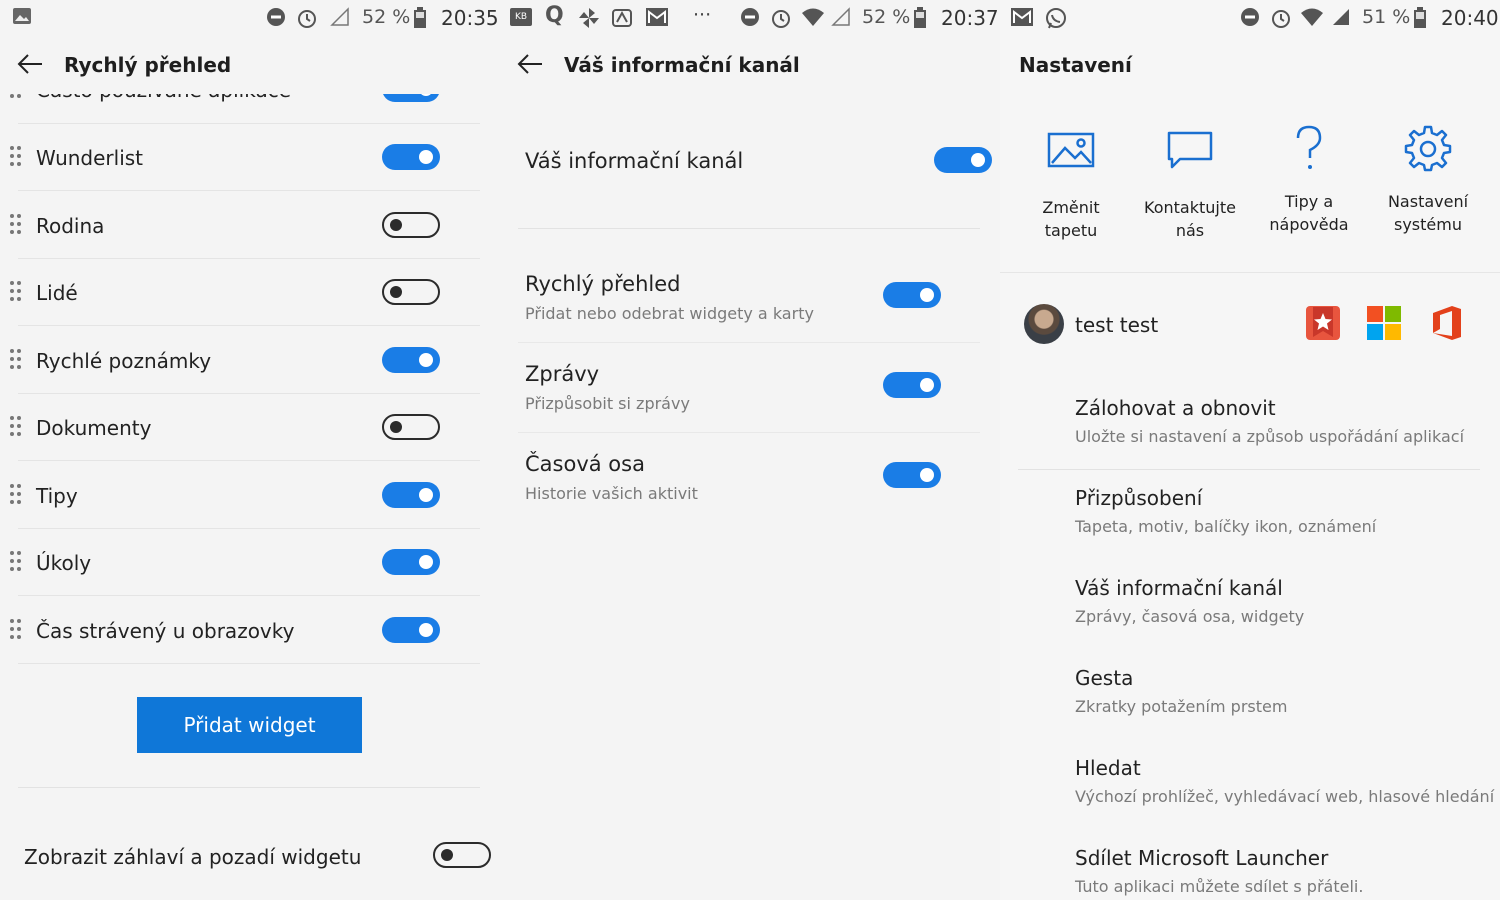  Describe the element at coordinates (840, 16) in the screenshot. I see `signal-icon` at that location.